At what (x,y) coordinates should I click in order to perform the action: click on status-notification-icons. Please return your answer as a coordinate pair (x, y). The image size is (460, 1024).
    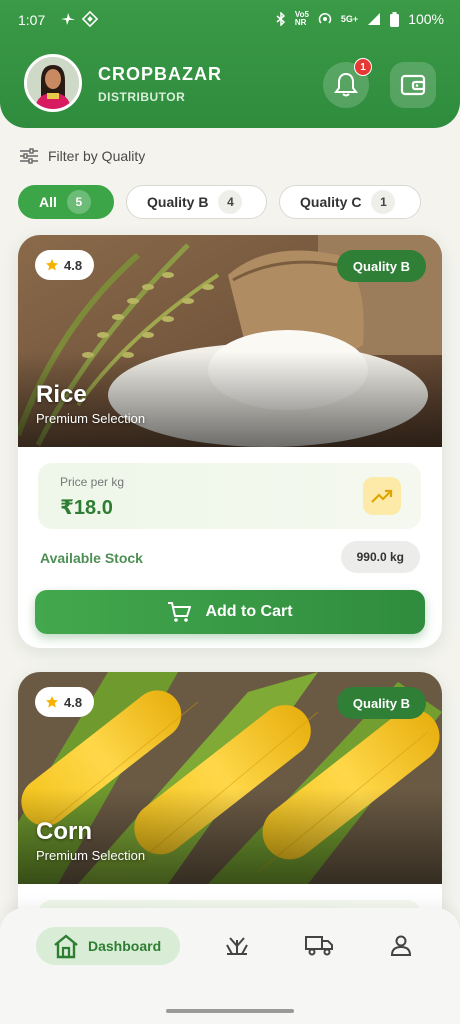
    Looking at the image, I should click on (79, 19).